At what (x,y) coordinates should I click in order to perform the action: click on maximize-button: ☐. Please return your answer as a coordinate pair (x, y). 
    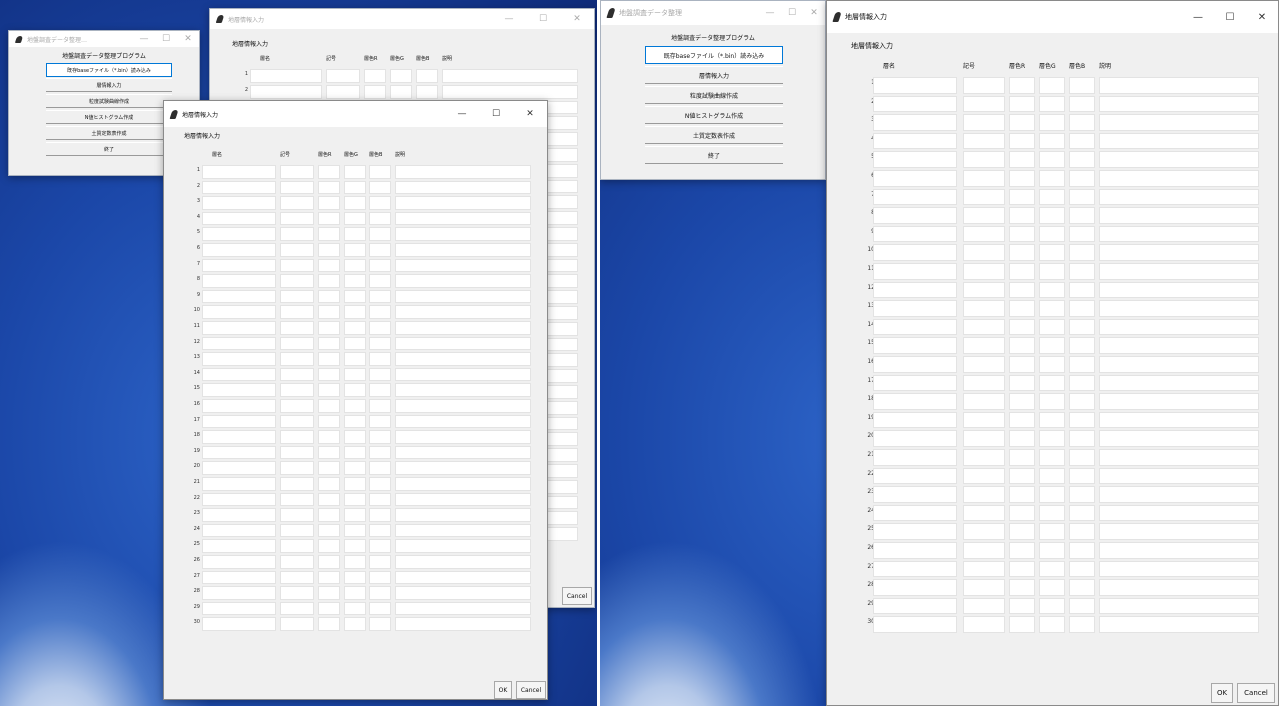
    Looking at the image, I should click on (1230, 17).